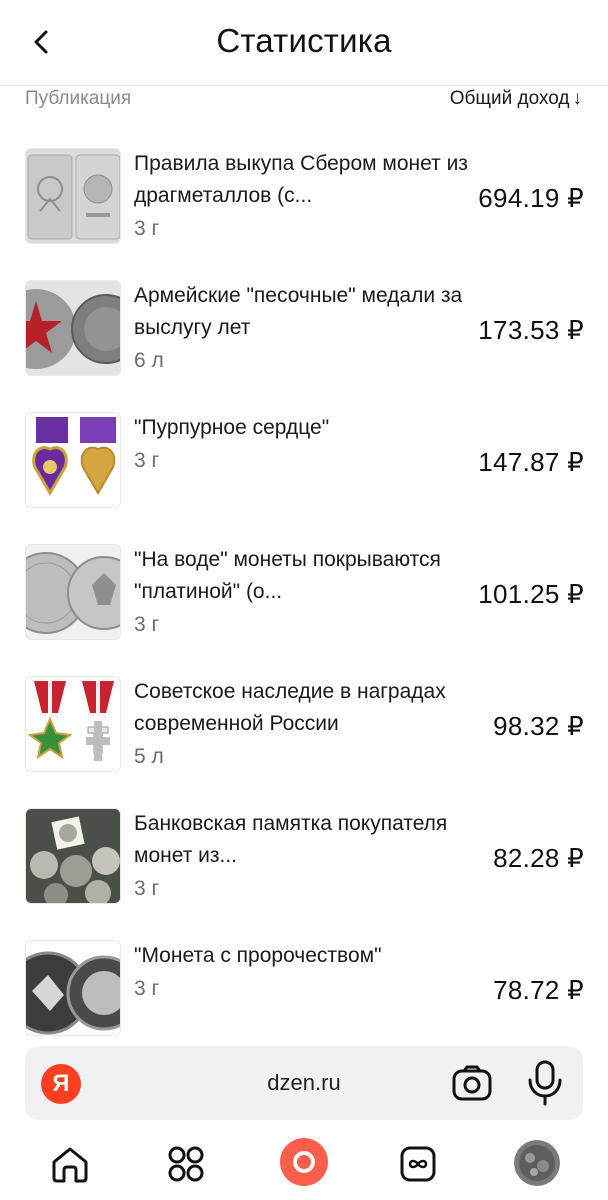  Describe the element at coordinates (531, 461) in the screenshot. I see `publication-income: 147.87 ₽` at that location.